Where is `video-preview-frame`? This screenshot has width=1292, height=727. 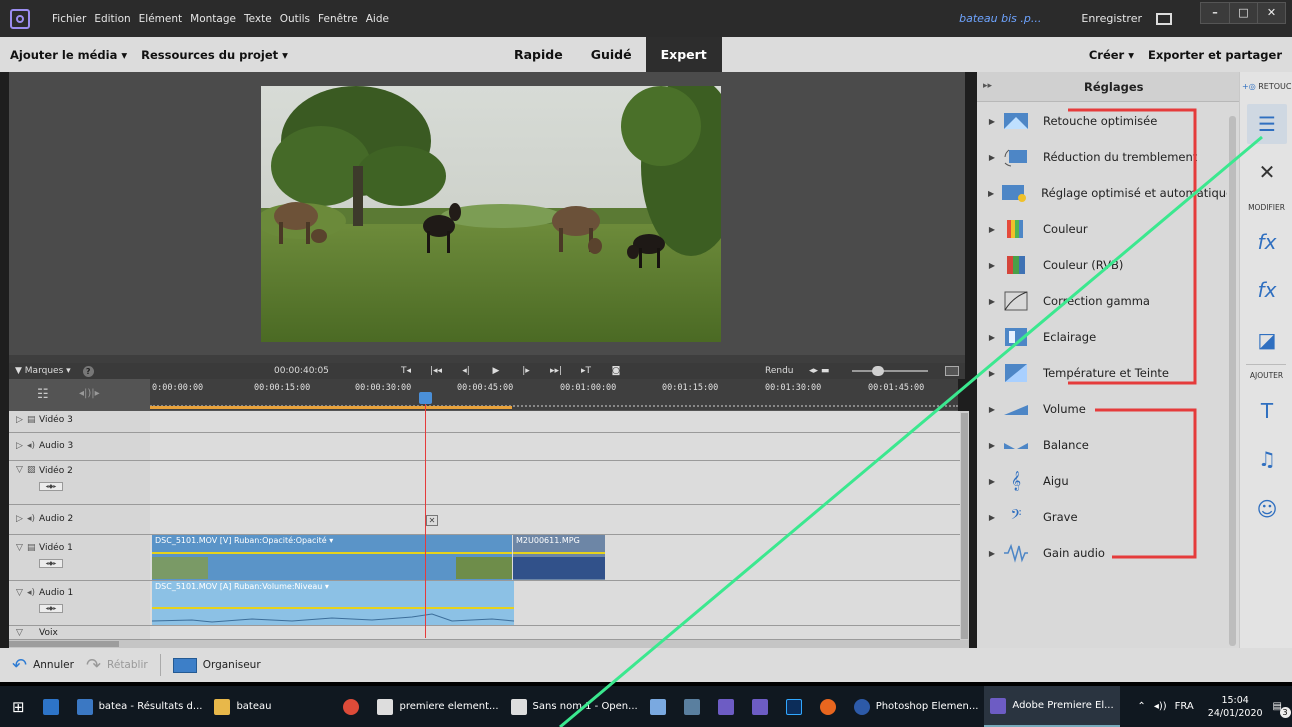 video-preview-frame is located at coordinates (491, 214).